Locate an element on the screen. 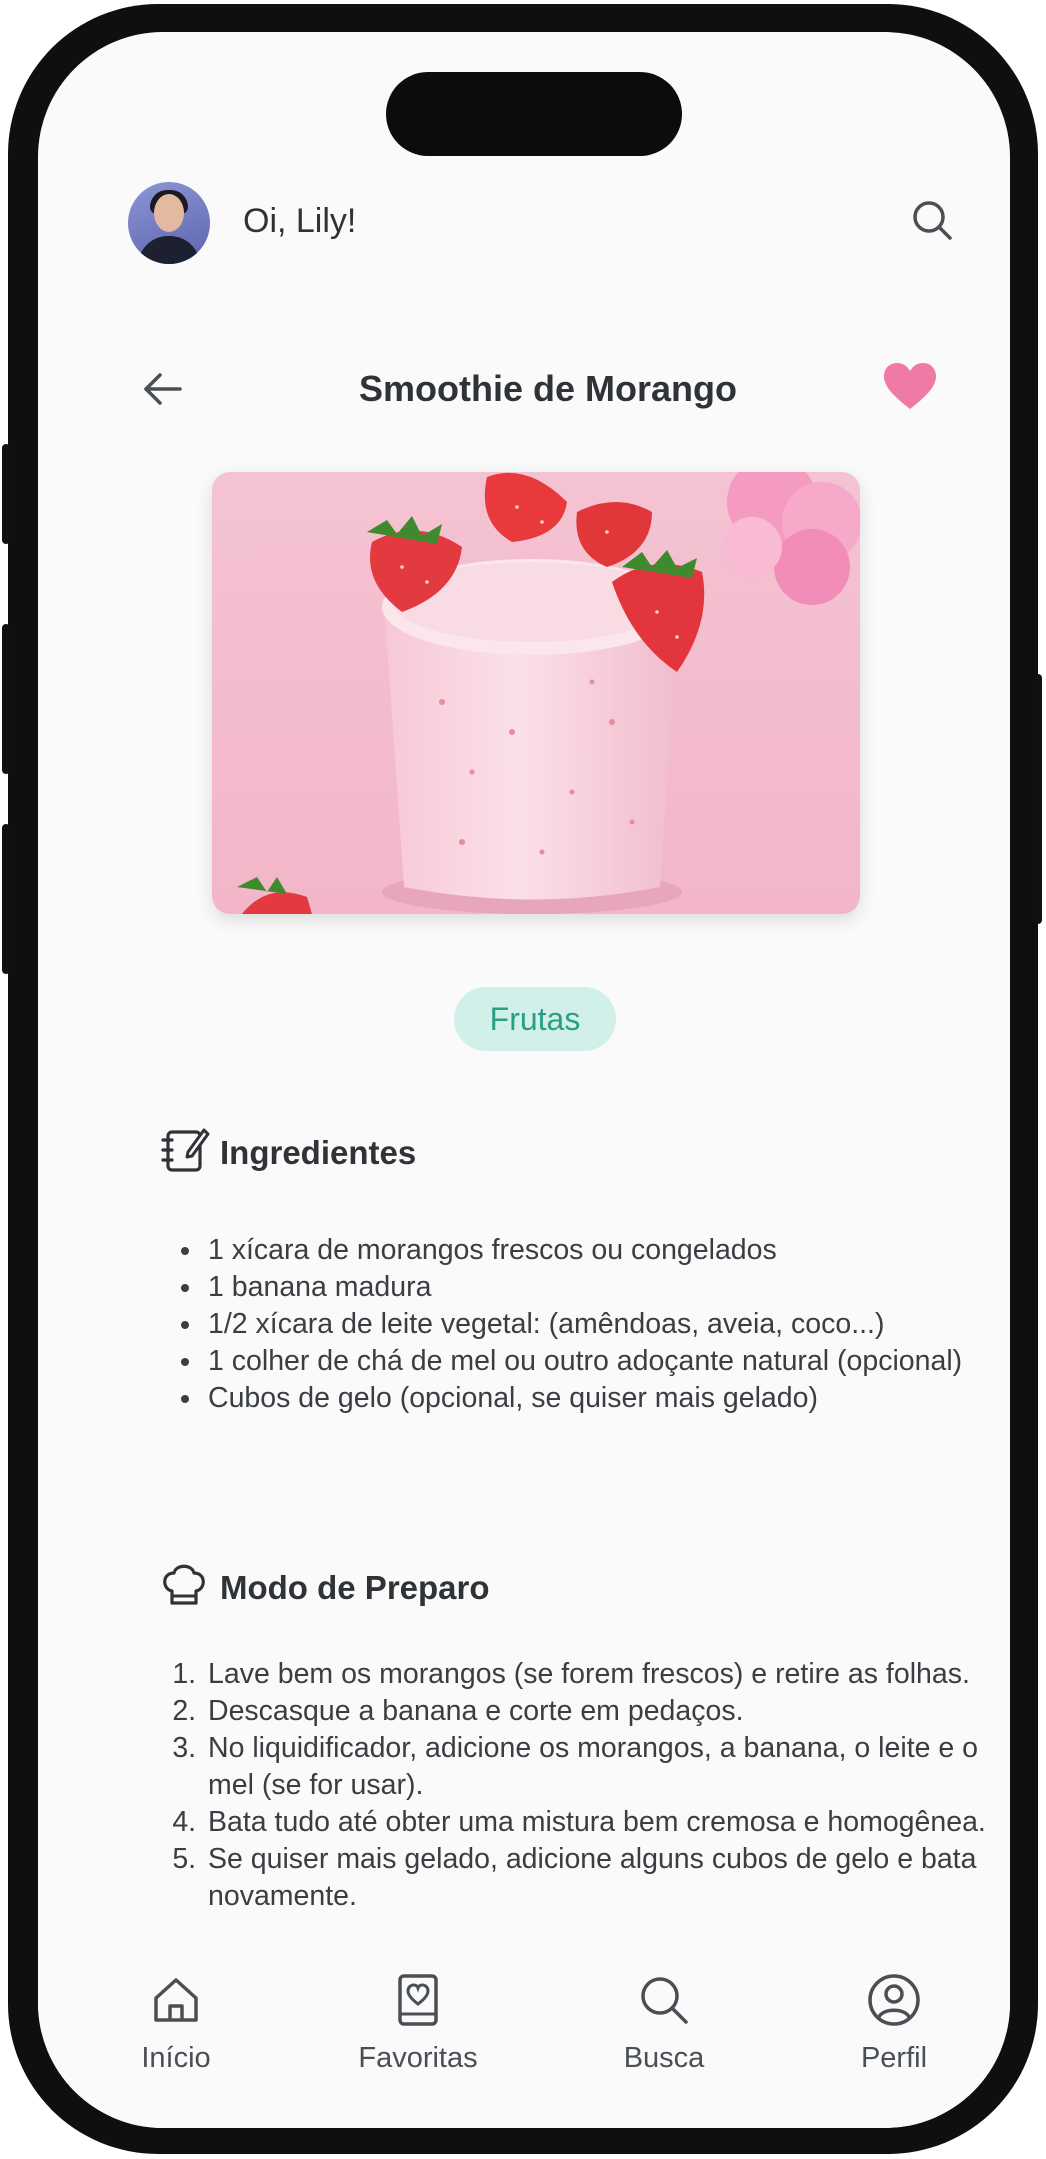 The width and height of the screenshot is (1046, 2159). ingredient-item: 1 banana madura is located at coordinates (604, 1287).